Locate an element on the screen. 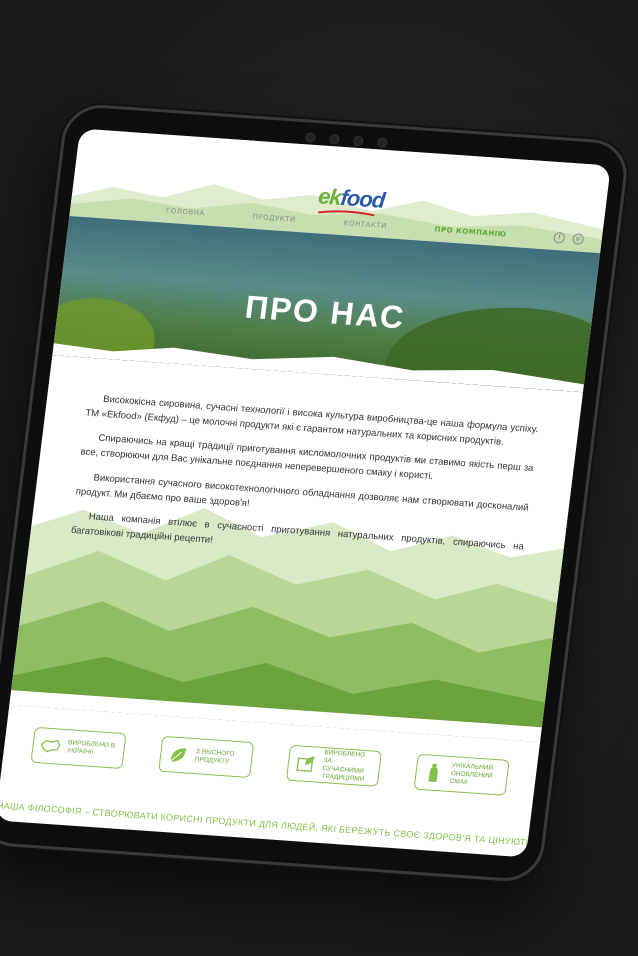 This screenshot has width=638, height=956. feature-unique-taste: Унікальний оновлений смак is located at coordinates (461, 774).